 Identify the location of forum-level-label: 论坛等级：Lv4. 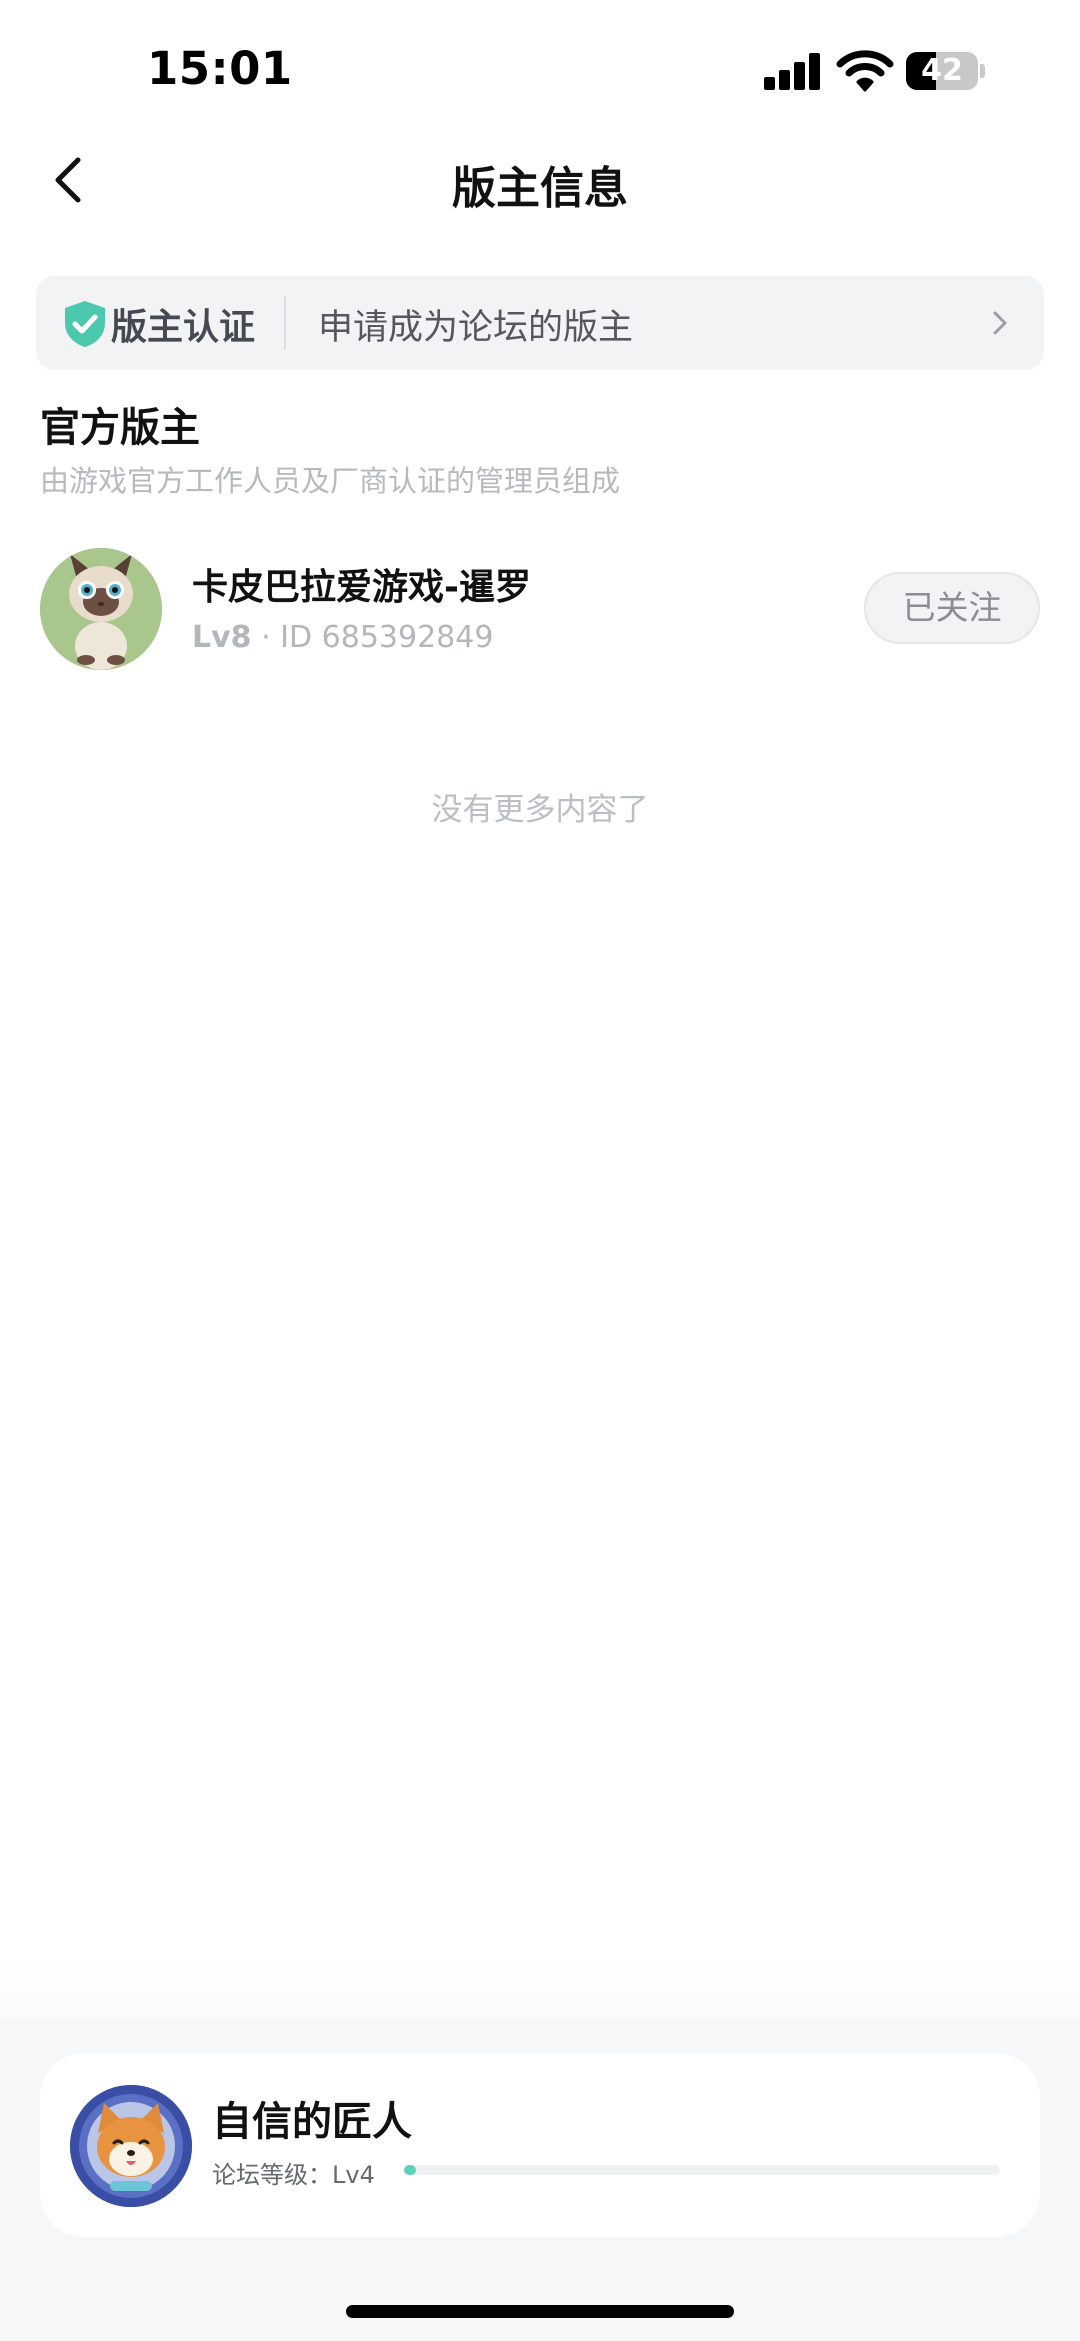
(293, 2175).